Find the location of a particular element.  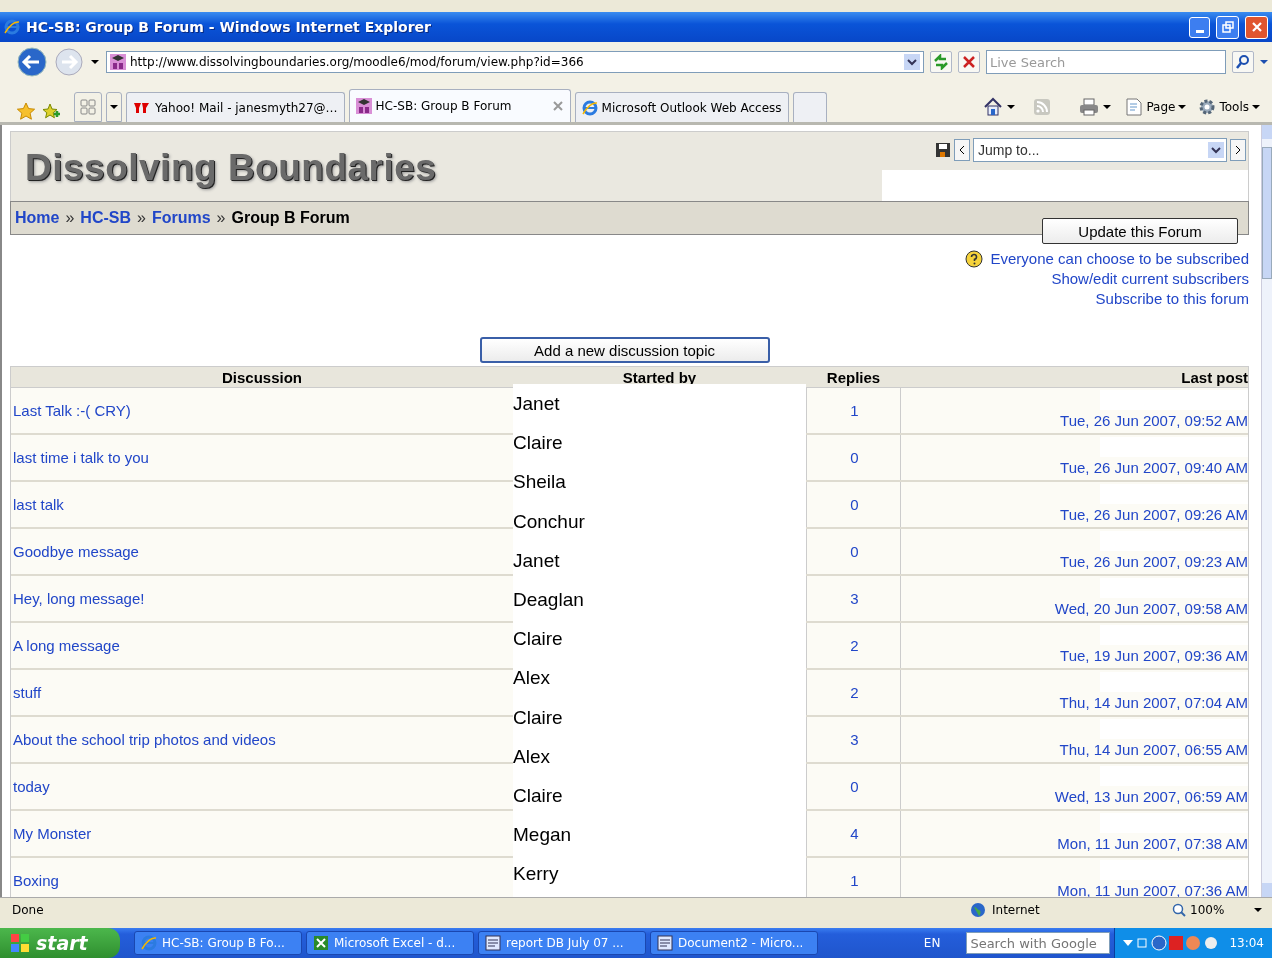

update-forum-button: Update this Forum is located at coordinates (1140, 231).